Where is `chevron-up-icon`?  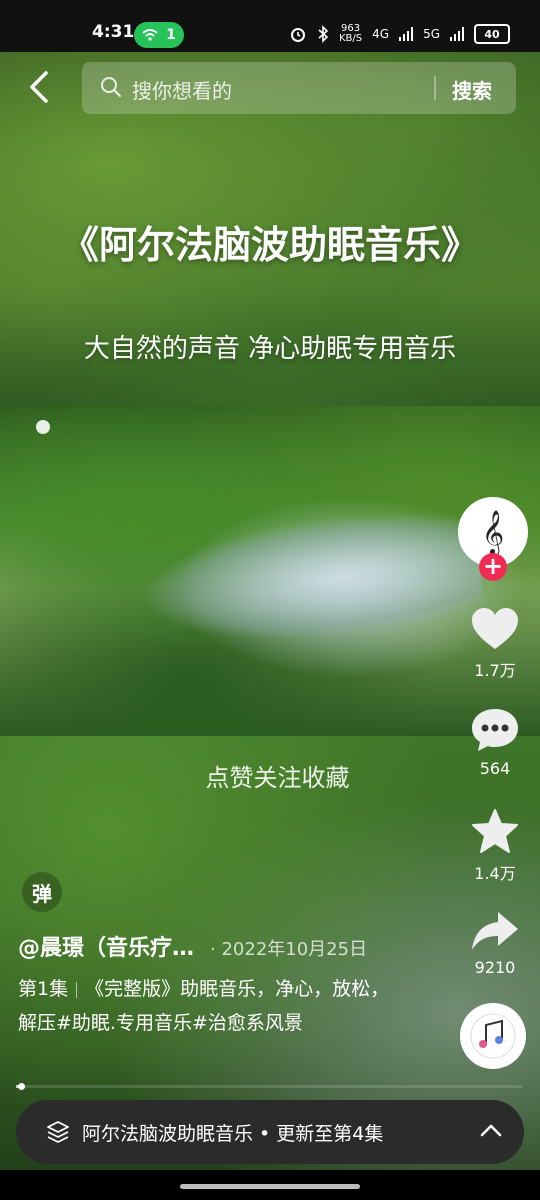 chevron-up-icon is located at coordinates (491, 1130).